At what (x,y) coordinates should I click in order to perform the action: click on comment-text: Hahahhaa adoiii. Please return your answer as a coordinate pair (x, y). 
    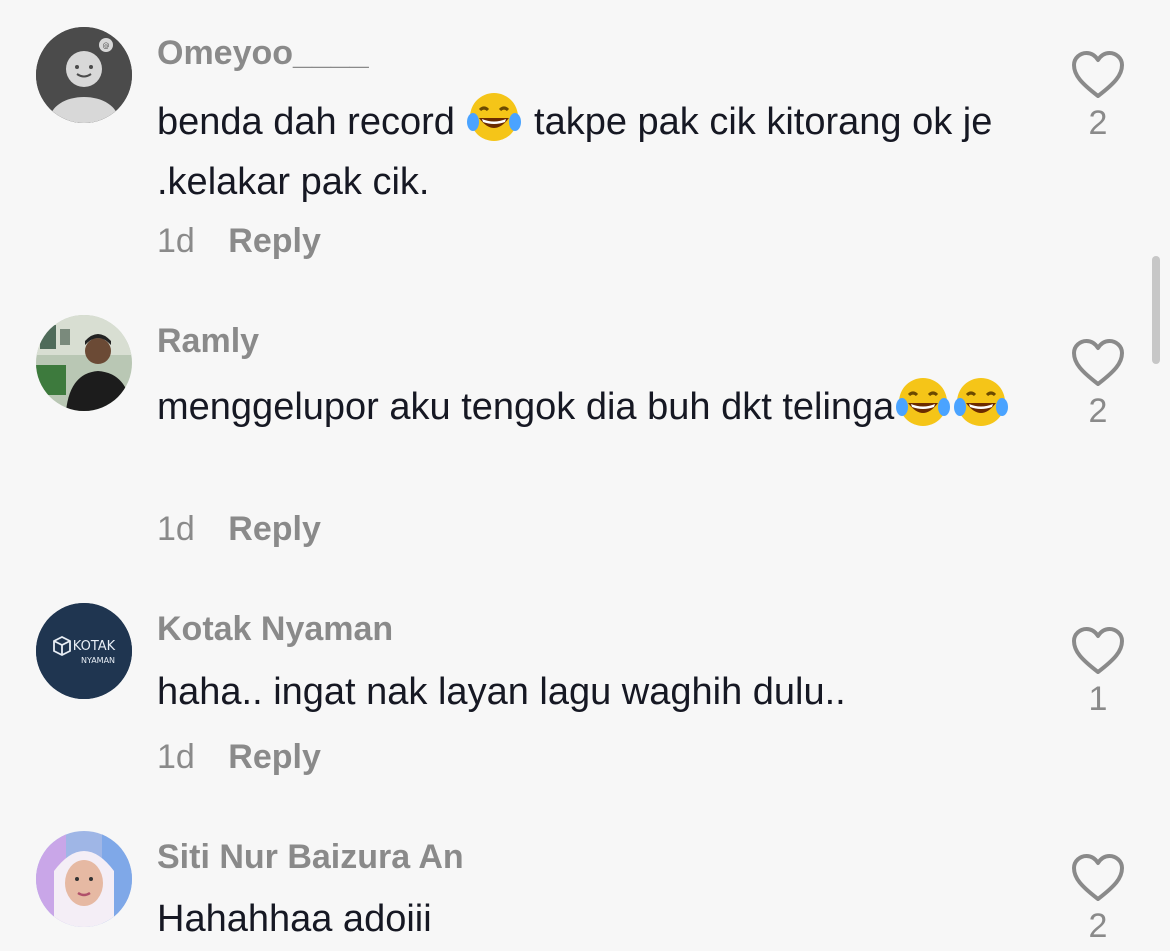
    Looking at the image, I should click on (597, 919).